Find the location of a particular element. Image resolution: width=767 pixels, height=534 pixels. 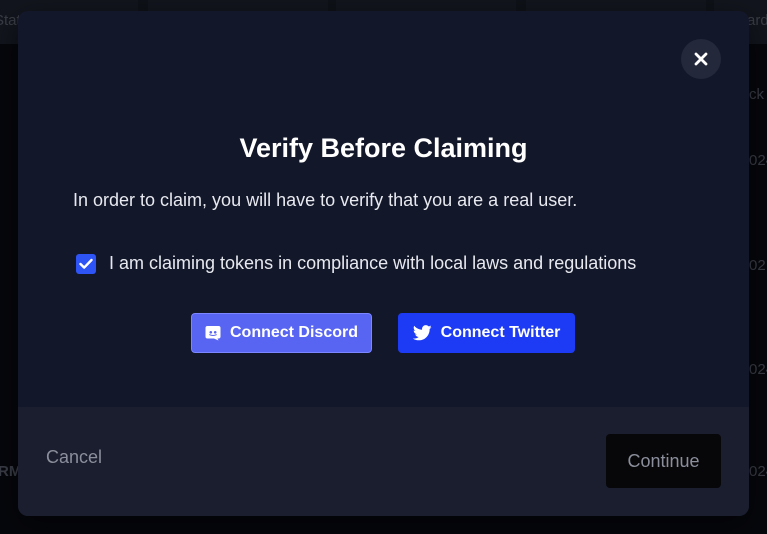

connect-discord-button: Connect Discord is located at coordinates (281, 333).